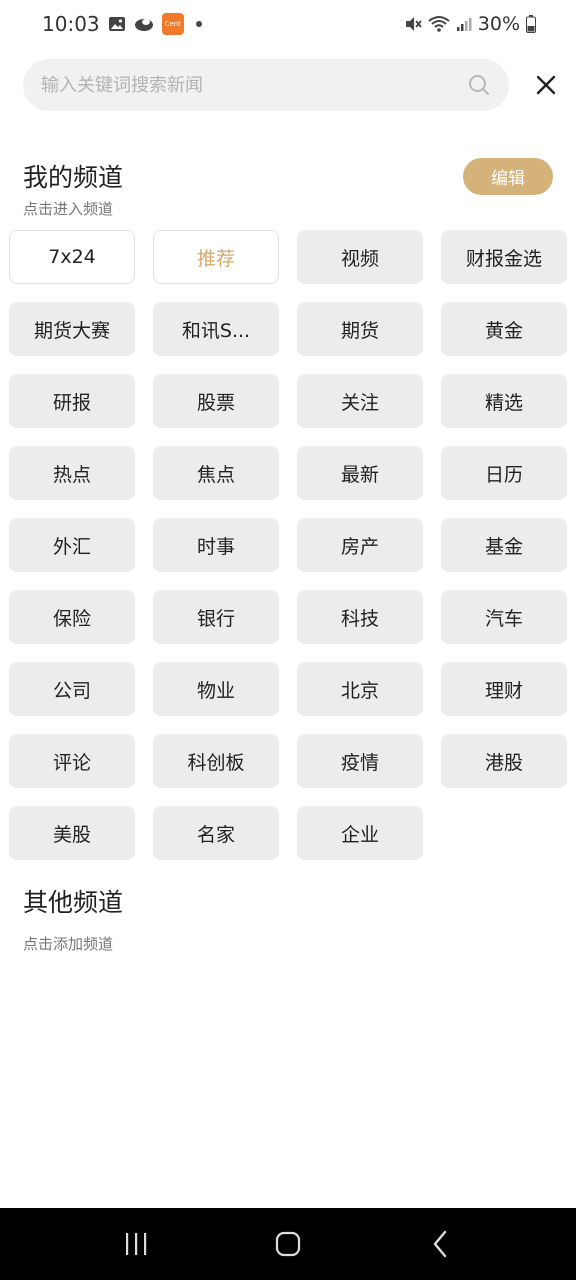  Describe the element at coordinates (72, 761) in the screenshot. I see `channel-chip: 评论` at that location.